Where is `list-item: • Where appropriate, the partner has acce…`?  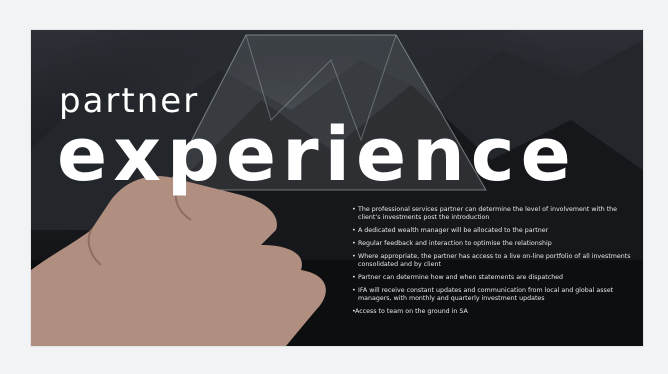
list-item: • Where appropriate, the partner has acce… is located at coordinates (491, 260).